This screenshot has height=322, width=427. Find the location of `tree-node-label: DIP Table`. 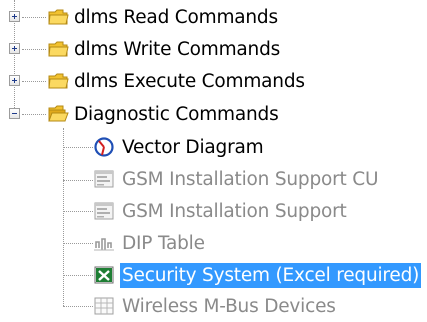

tree-node-label: DIP Table is located at coordinates (163, 243).